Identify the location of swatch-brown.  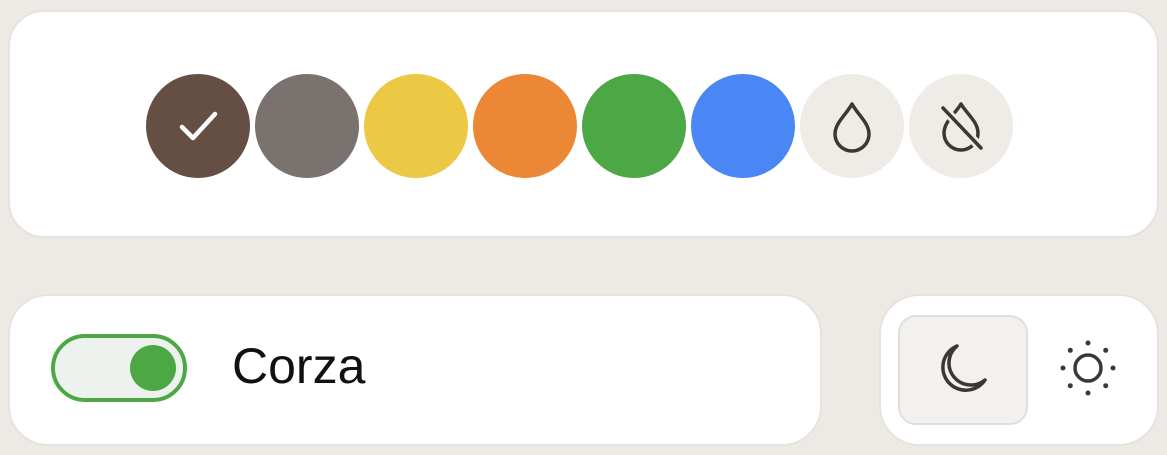
(198, 126).